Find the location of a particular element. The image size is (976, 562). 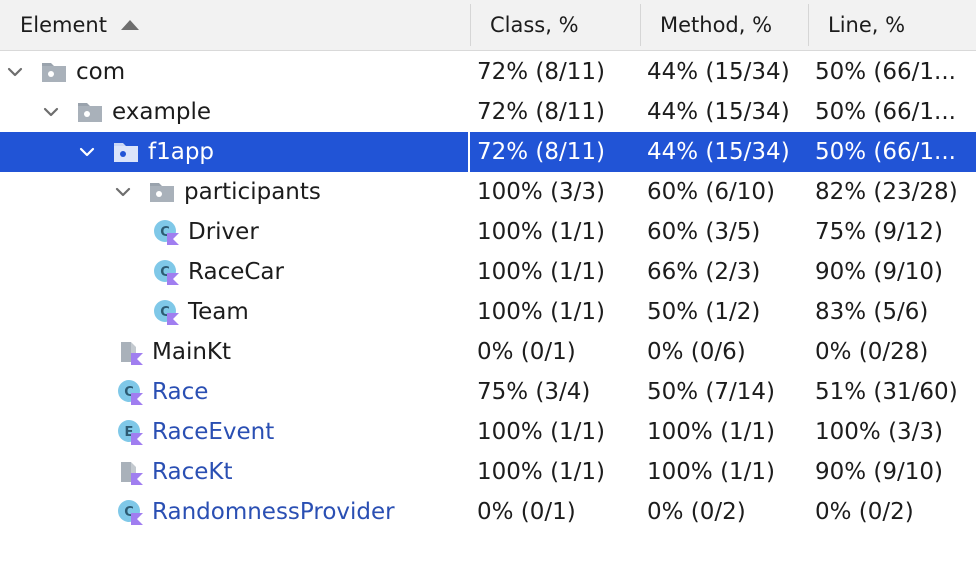

kotlin-enum-icon: E is located at coordinates (130, 432).